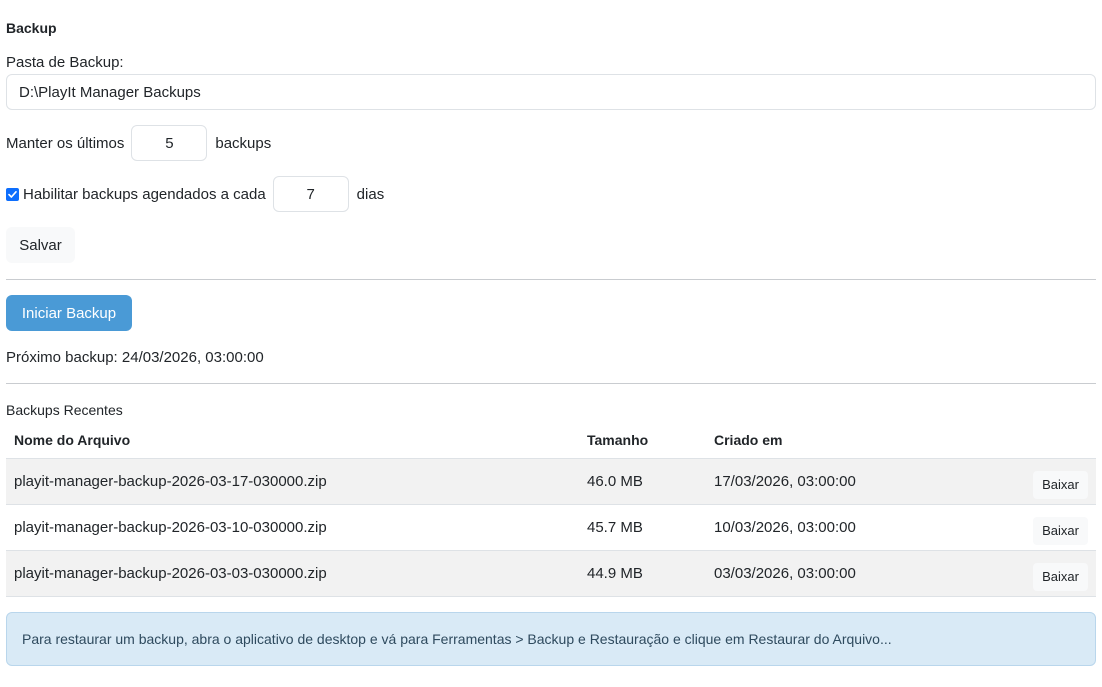 The width and height of the screenshot is (1102, 687). Describe the element at coordinates (864, 527) in the screenshot. I see `created-at-cell: 10/03/2026, 03:00:00` at that location.